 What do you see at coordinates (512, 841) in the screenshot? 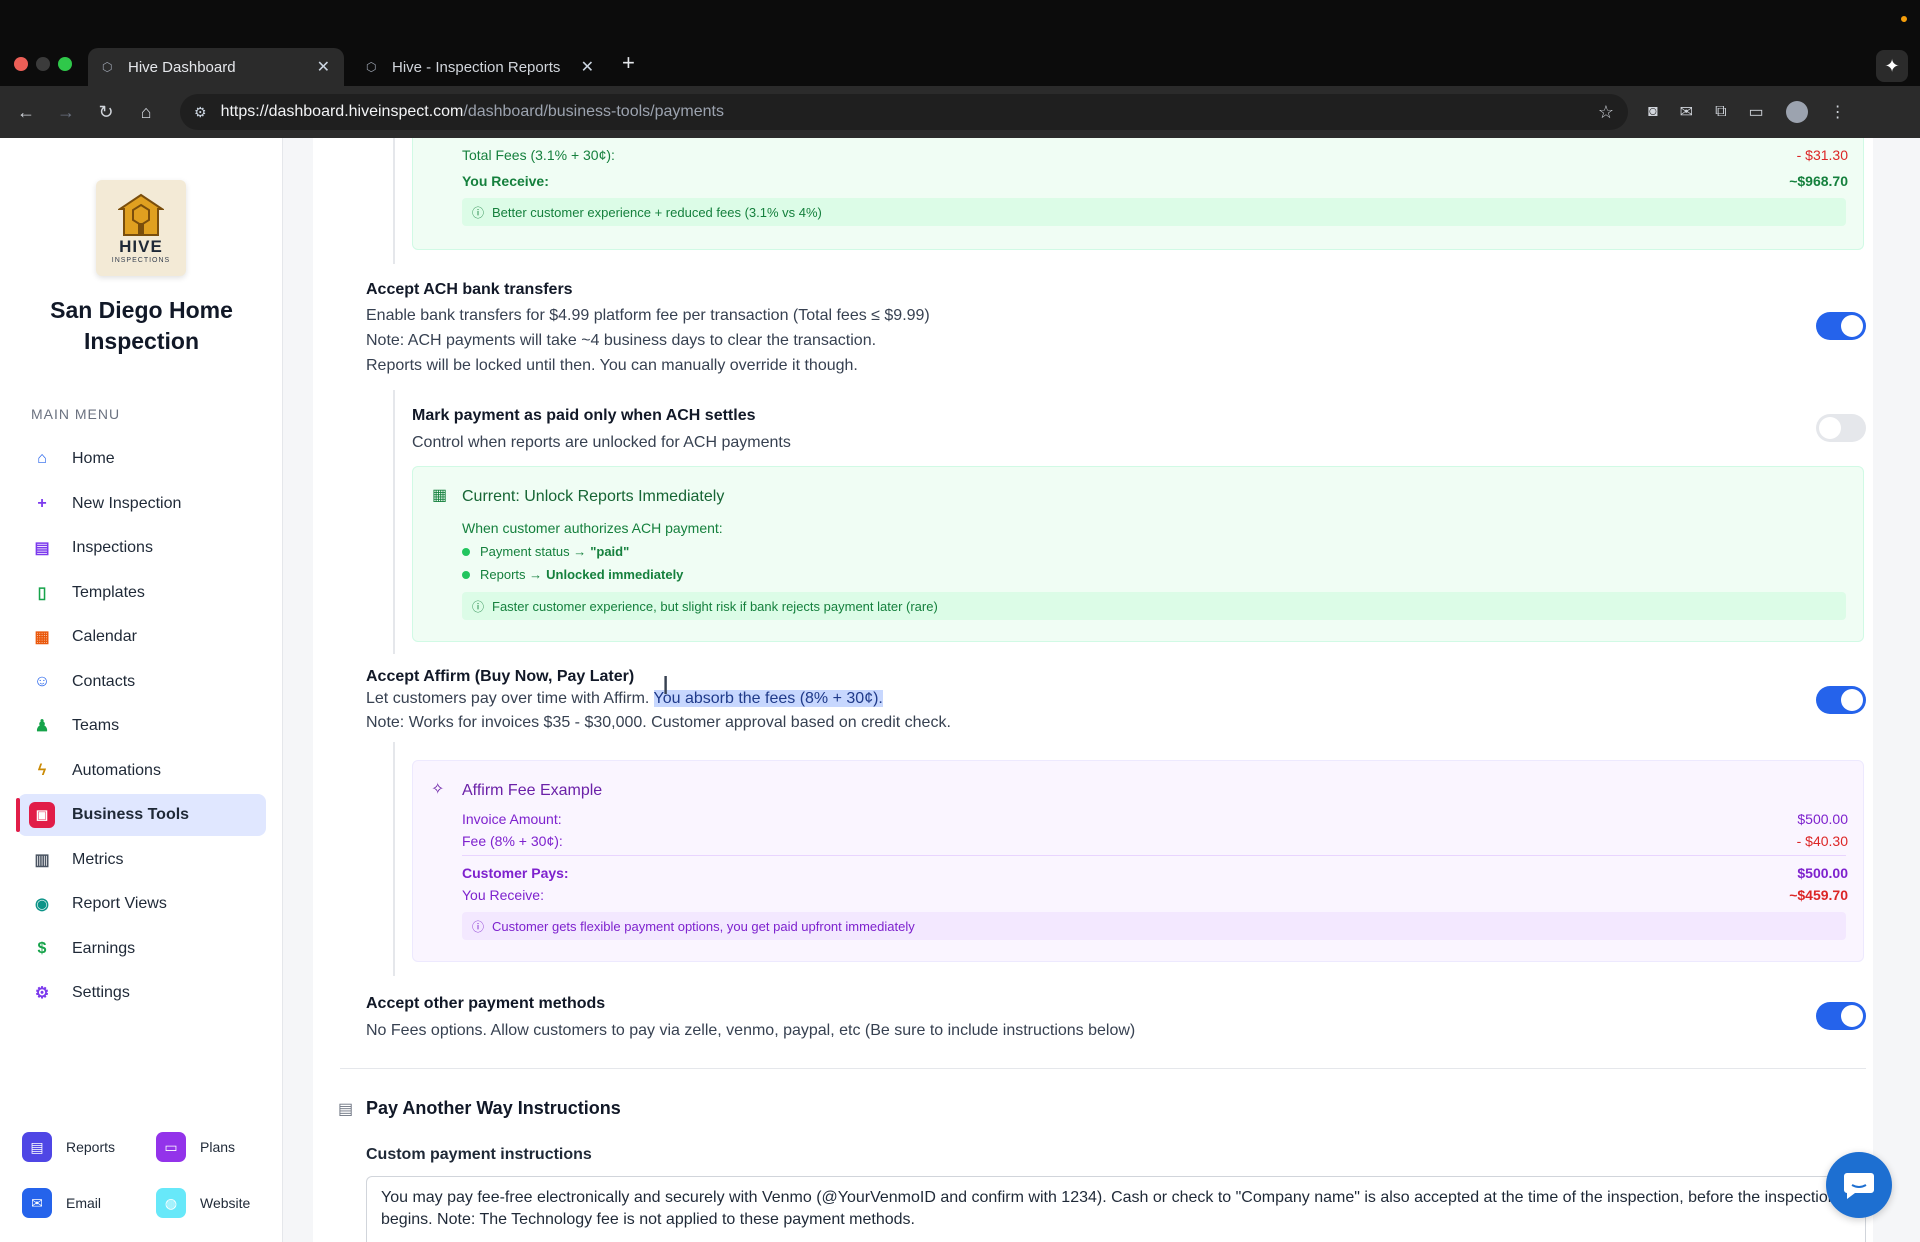
I see `affirm-fee-label: Fee (8% + 30¢):` at bounding box center [512, 841].